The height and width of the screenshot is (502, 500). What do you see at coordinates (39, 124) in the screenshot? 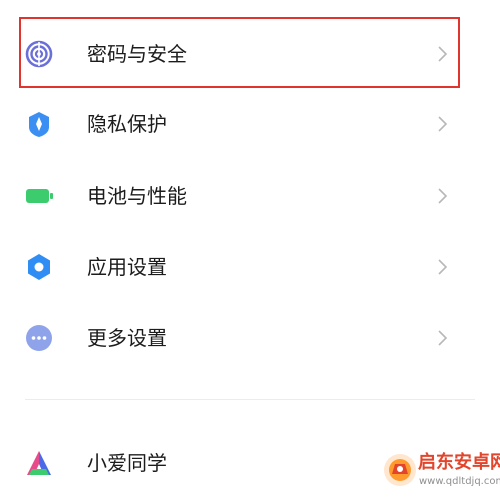
I see `shield-icon` at bounding box center [39, 124].